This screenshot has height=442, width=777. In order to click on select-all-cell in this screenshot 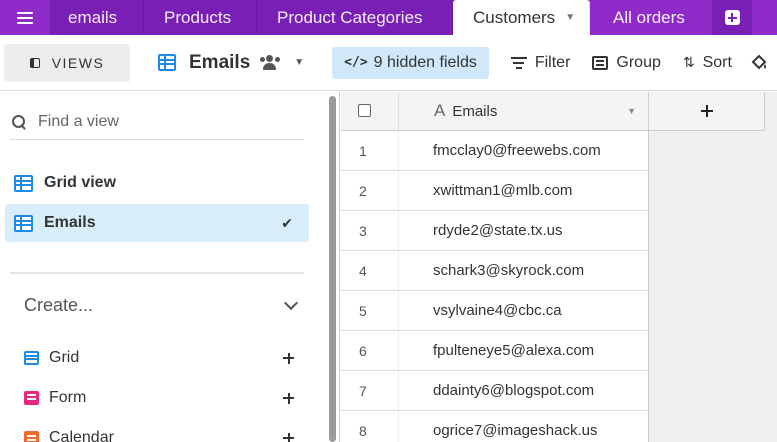, I will do `click(370, 111)`.